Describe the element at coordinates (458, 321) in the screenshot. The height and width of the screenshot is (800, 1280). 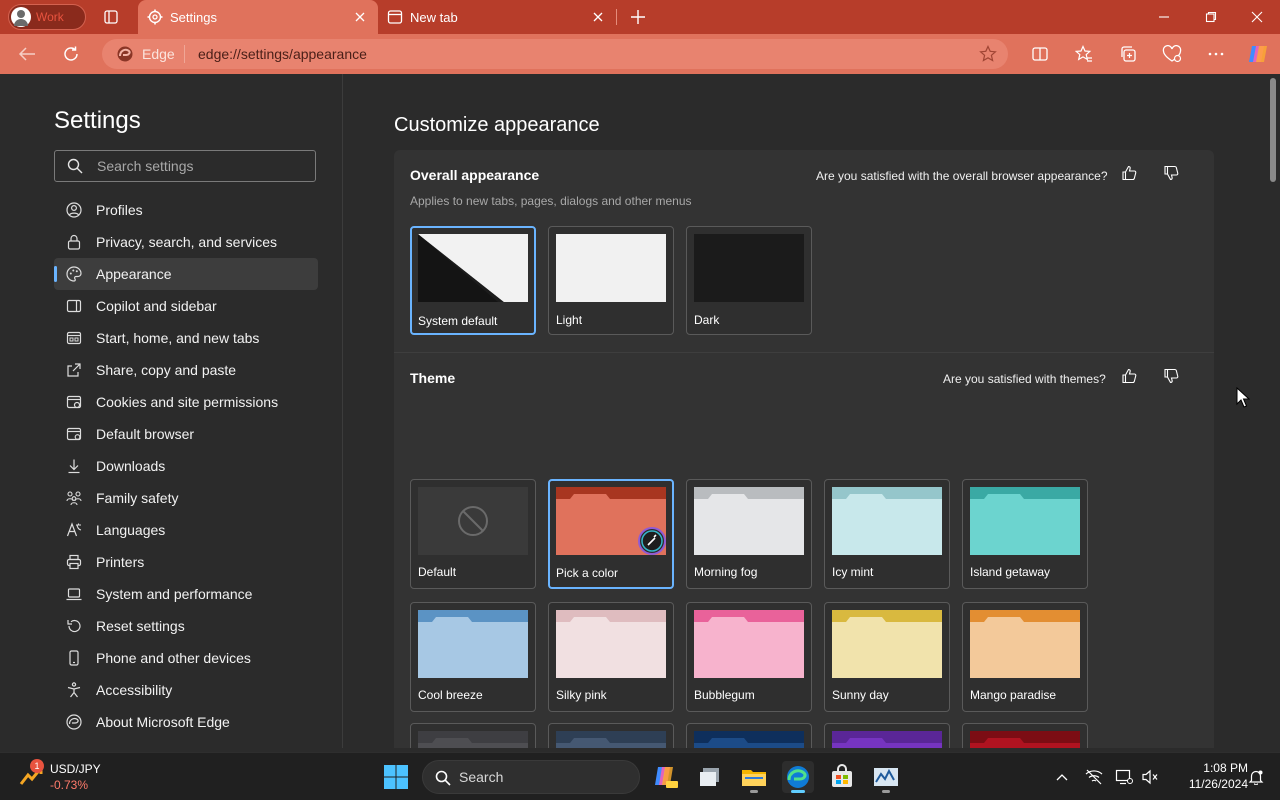
I see `appearance-option-label: System default` at that location.